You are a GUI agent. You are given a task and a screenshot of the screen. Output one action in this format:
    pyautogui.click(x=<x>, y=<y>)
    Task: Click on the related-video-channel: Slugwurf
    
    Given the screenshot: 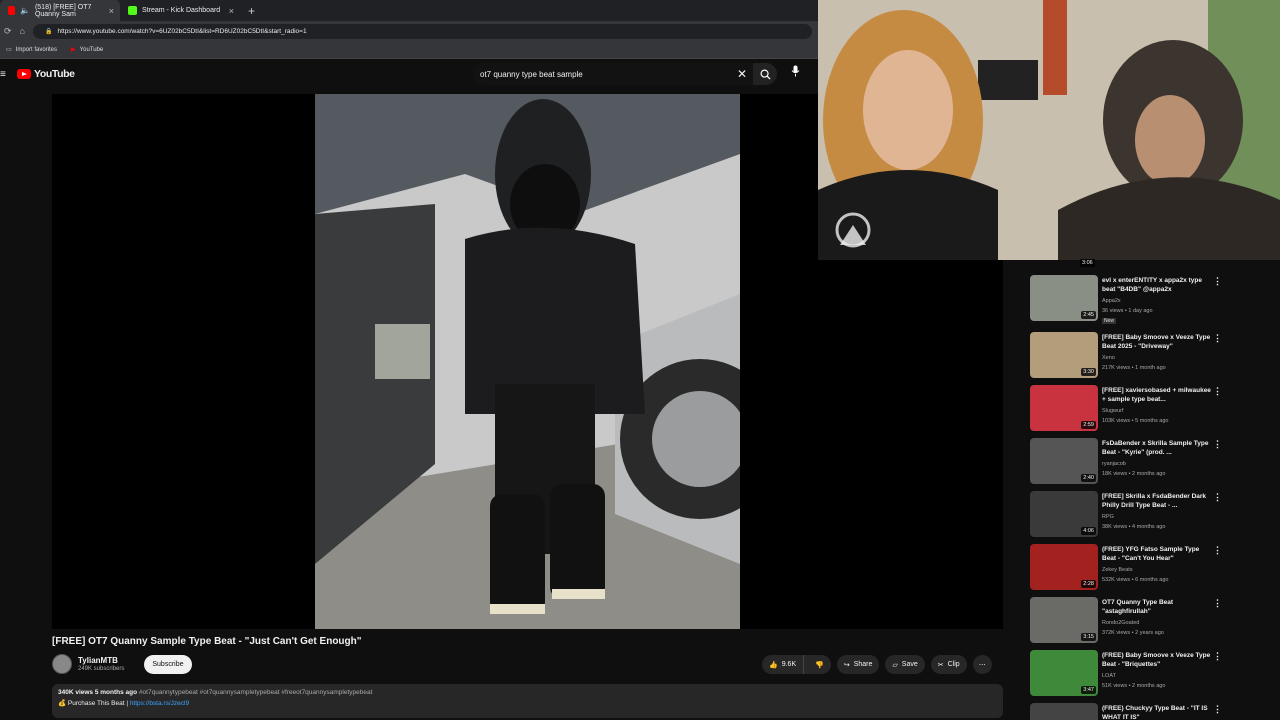 What is the action you would take?
    pyautogui.click(x=1112, y=411)
    